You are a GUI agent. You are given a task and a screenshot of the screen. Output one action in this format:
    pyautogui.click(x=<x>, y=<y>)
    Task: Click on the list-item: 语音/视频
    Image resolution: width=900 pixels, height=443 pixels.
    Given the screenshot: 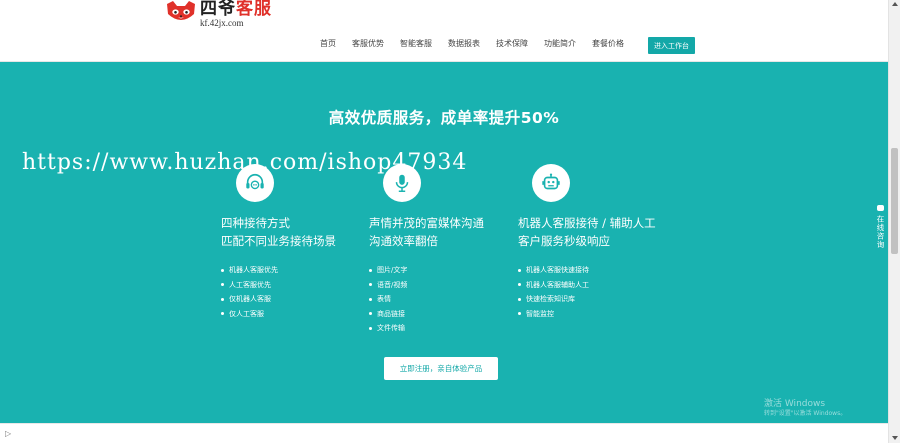 What is the action you would take?
    pyautogui.click(x=388, y=285)
    